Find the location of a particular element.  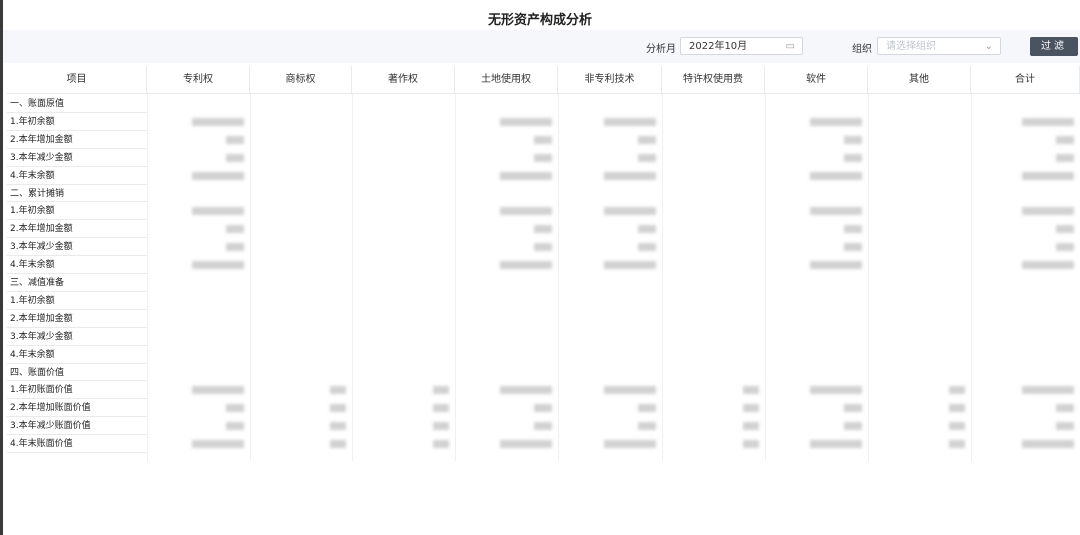

org-placeholder: 请选择组织 is located at coordinates (911, 46).